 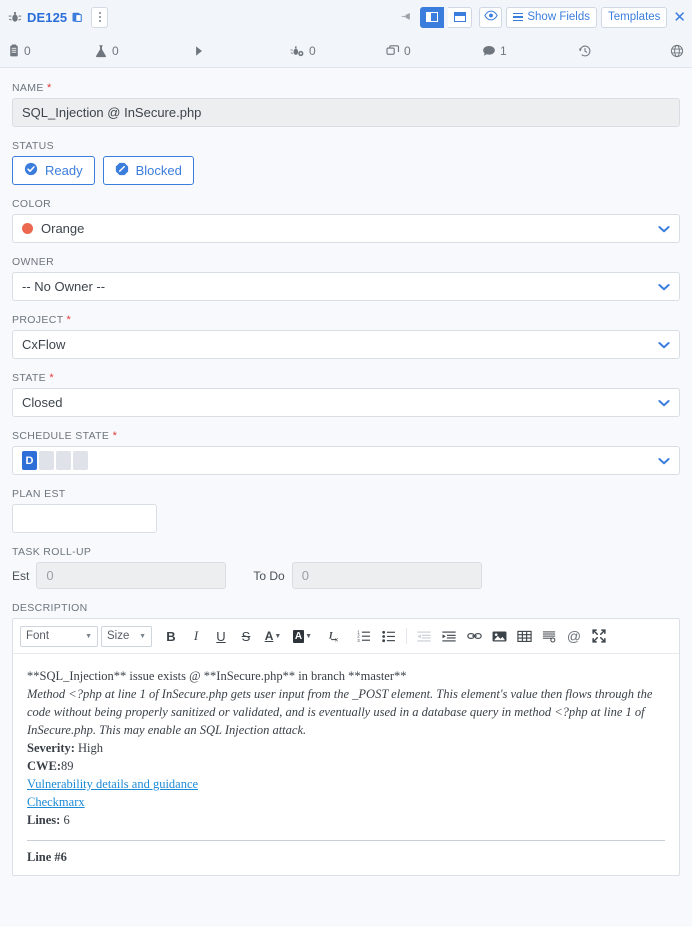 I want to click on check-circle-icon, so click(x=31, y=170).